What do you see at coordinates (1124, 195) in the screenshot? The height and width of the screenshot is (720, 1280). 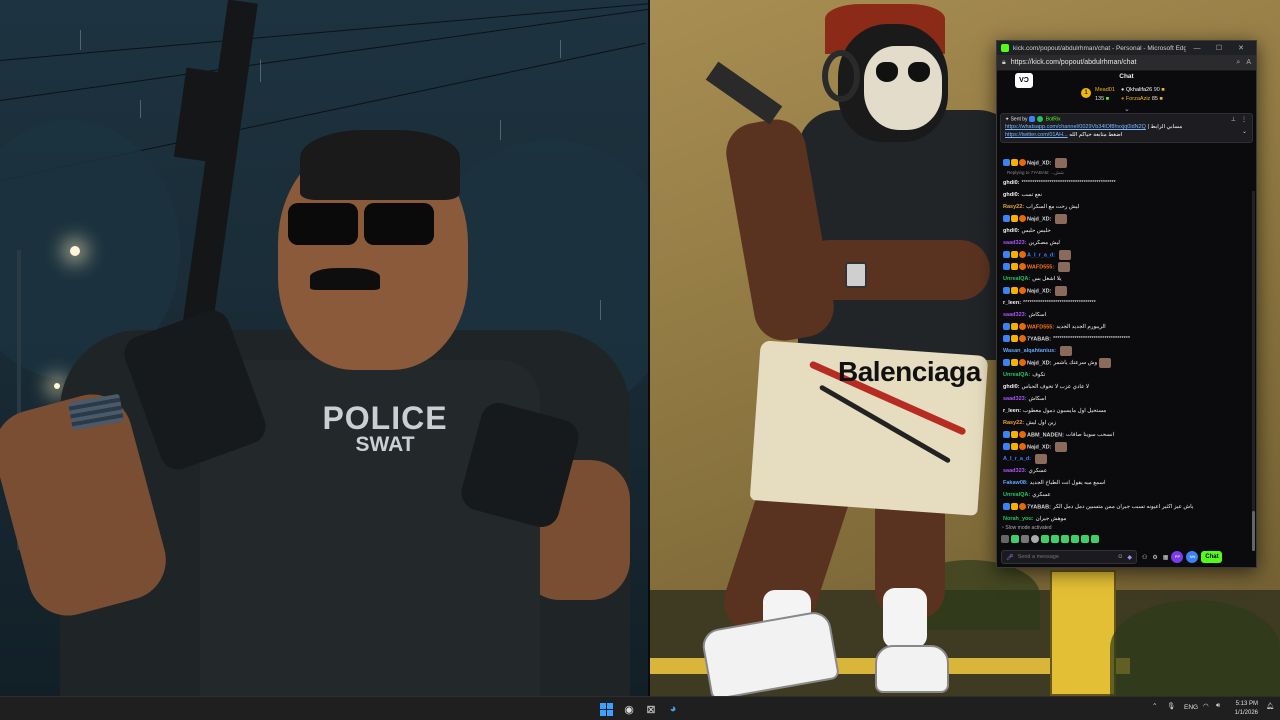 I see `chat-message: ghdi0: نعع تسب` at bounding box center [1124, 195].